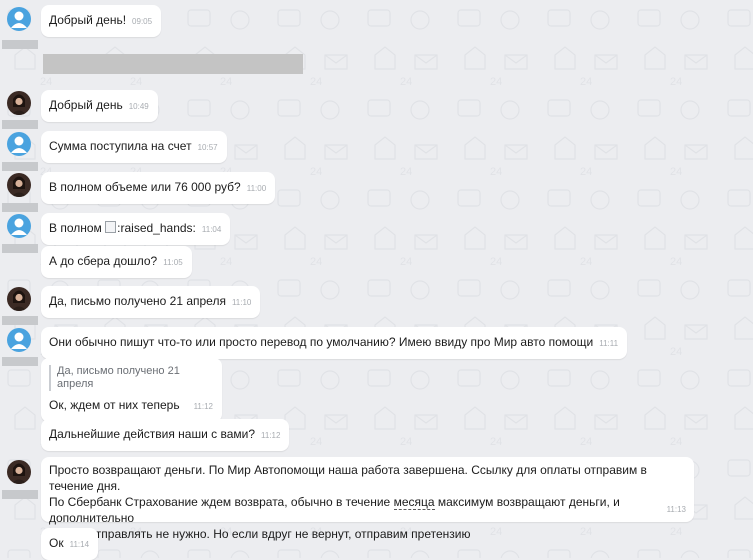 Image resolution: width=753 pixels, height=560 pixels. What do you see at coordinates (173, 262) in the screenshot?
I see `message-time: 11:05` at bounding box center [173, 262].